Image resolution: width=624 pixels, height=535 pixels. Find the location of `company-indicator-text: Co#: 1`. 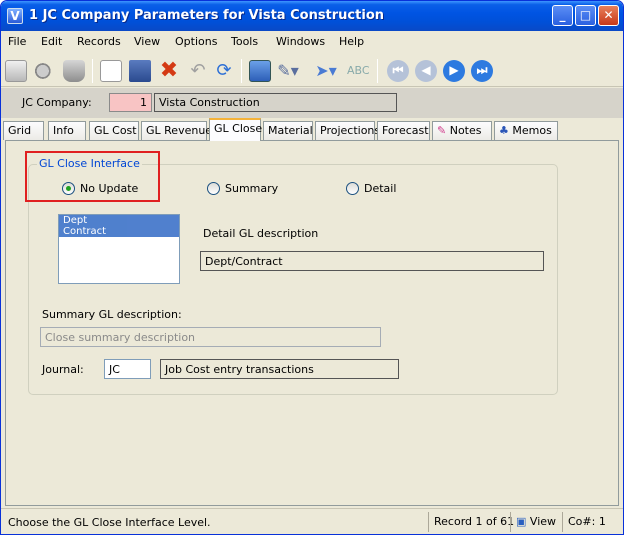

company-indicator-text: Co#: 1 is located at coordinates (587, 521).